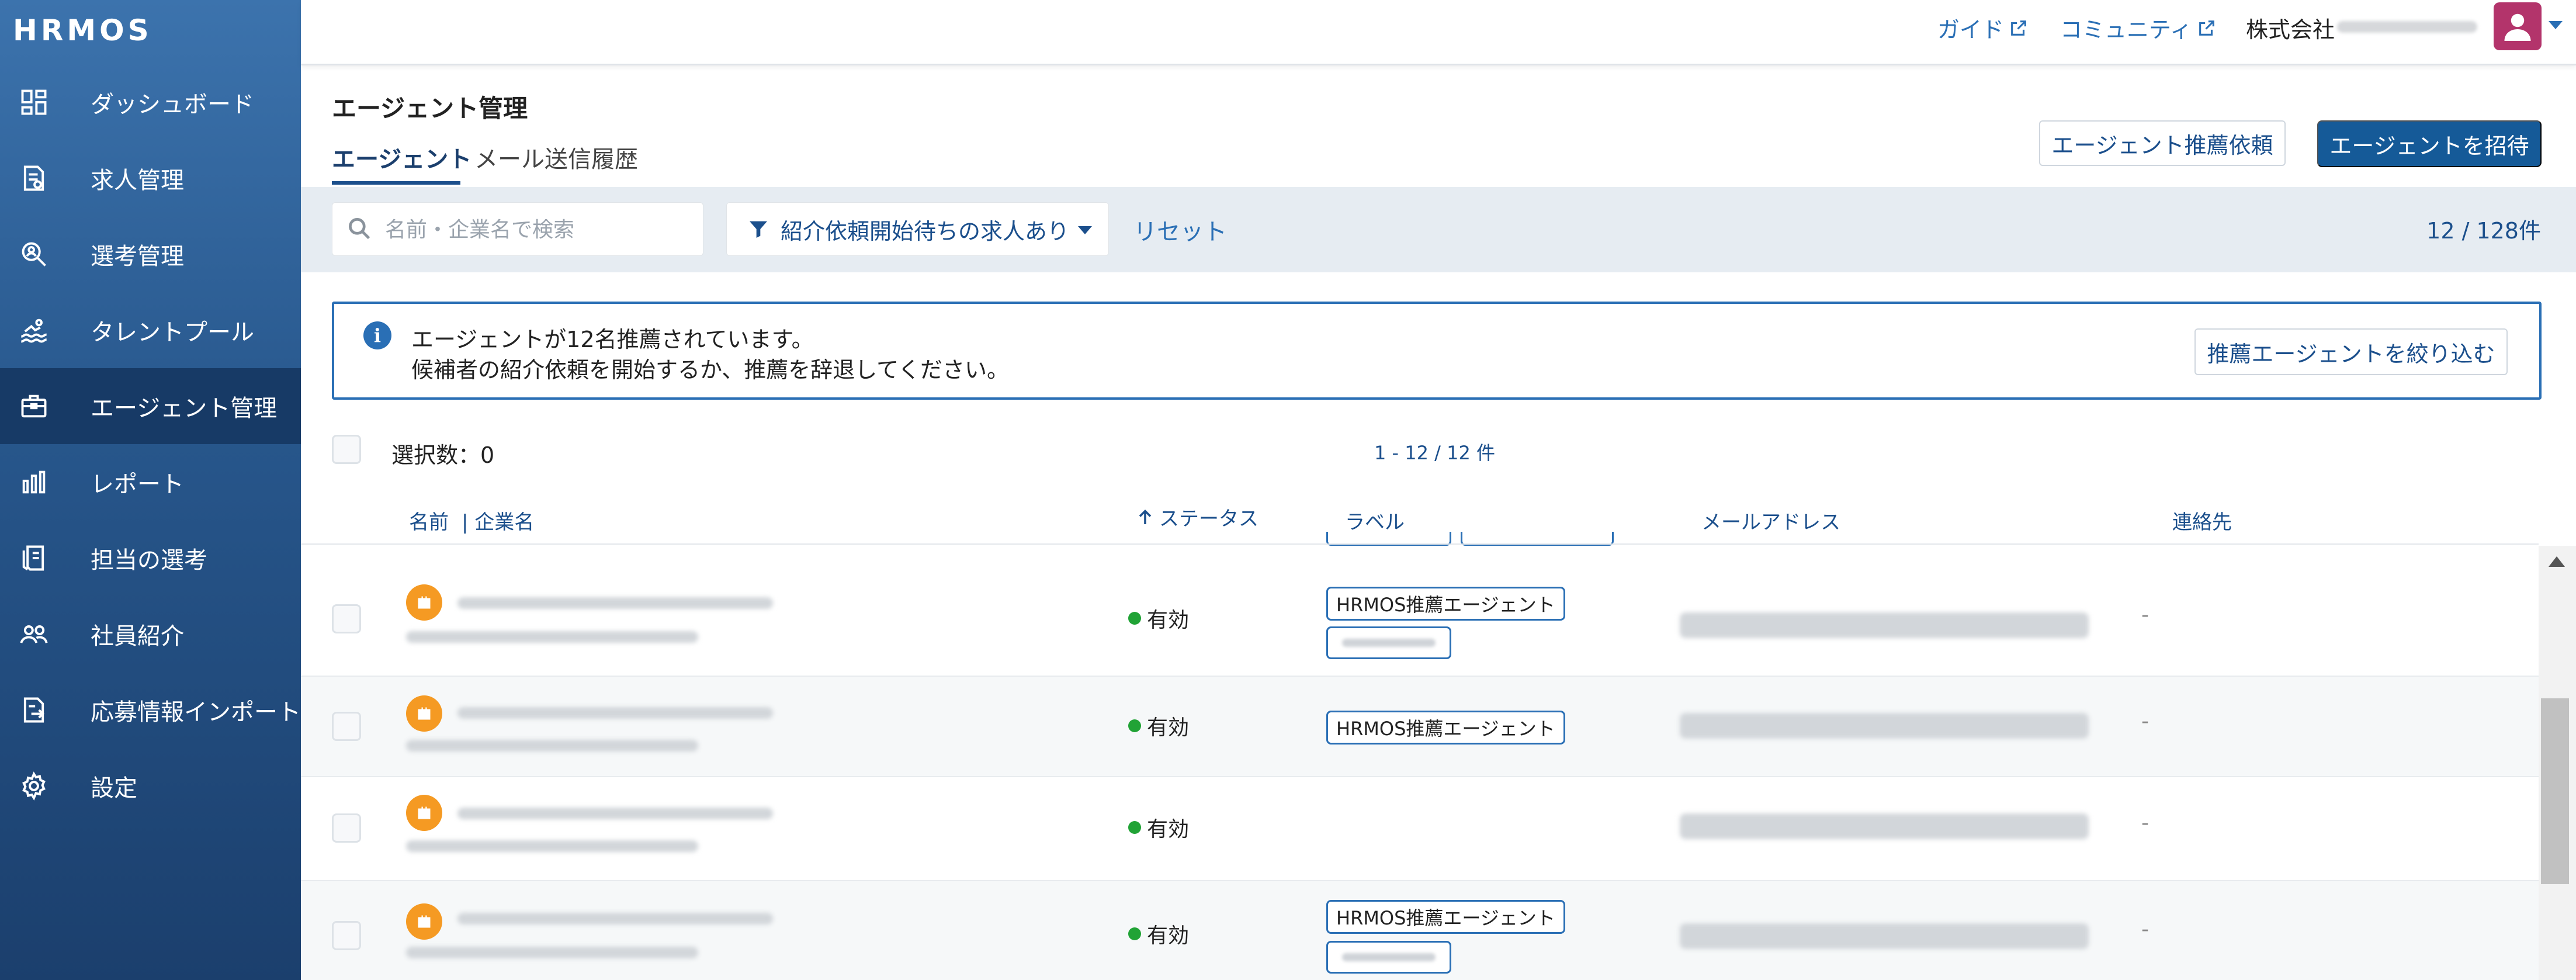  I want to click on banner-message: エージェントが12名推薦されています。, so click(612, 339).